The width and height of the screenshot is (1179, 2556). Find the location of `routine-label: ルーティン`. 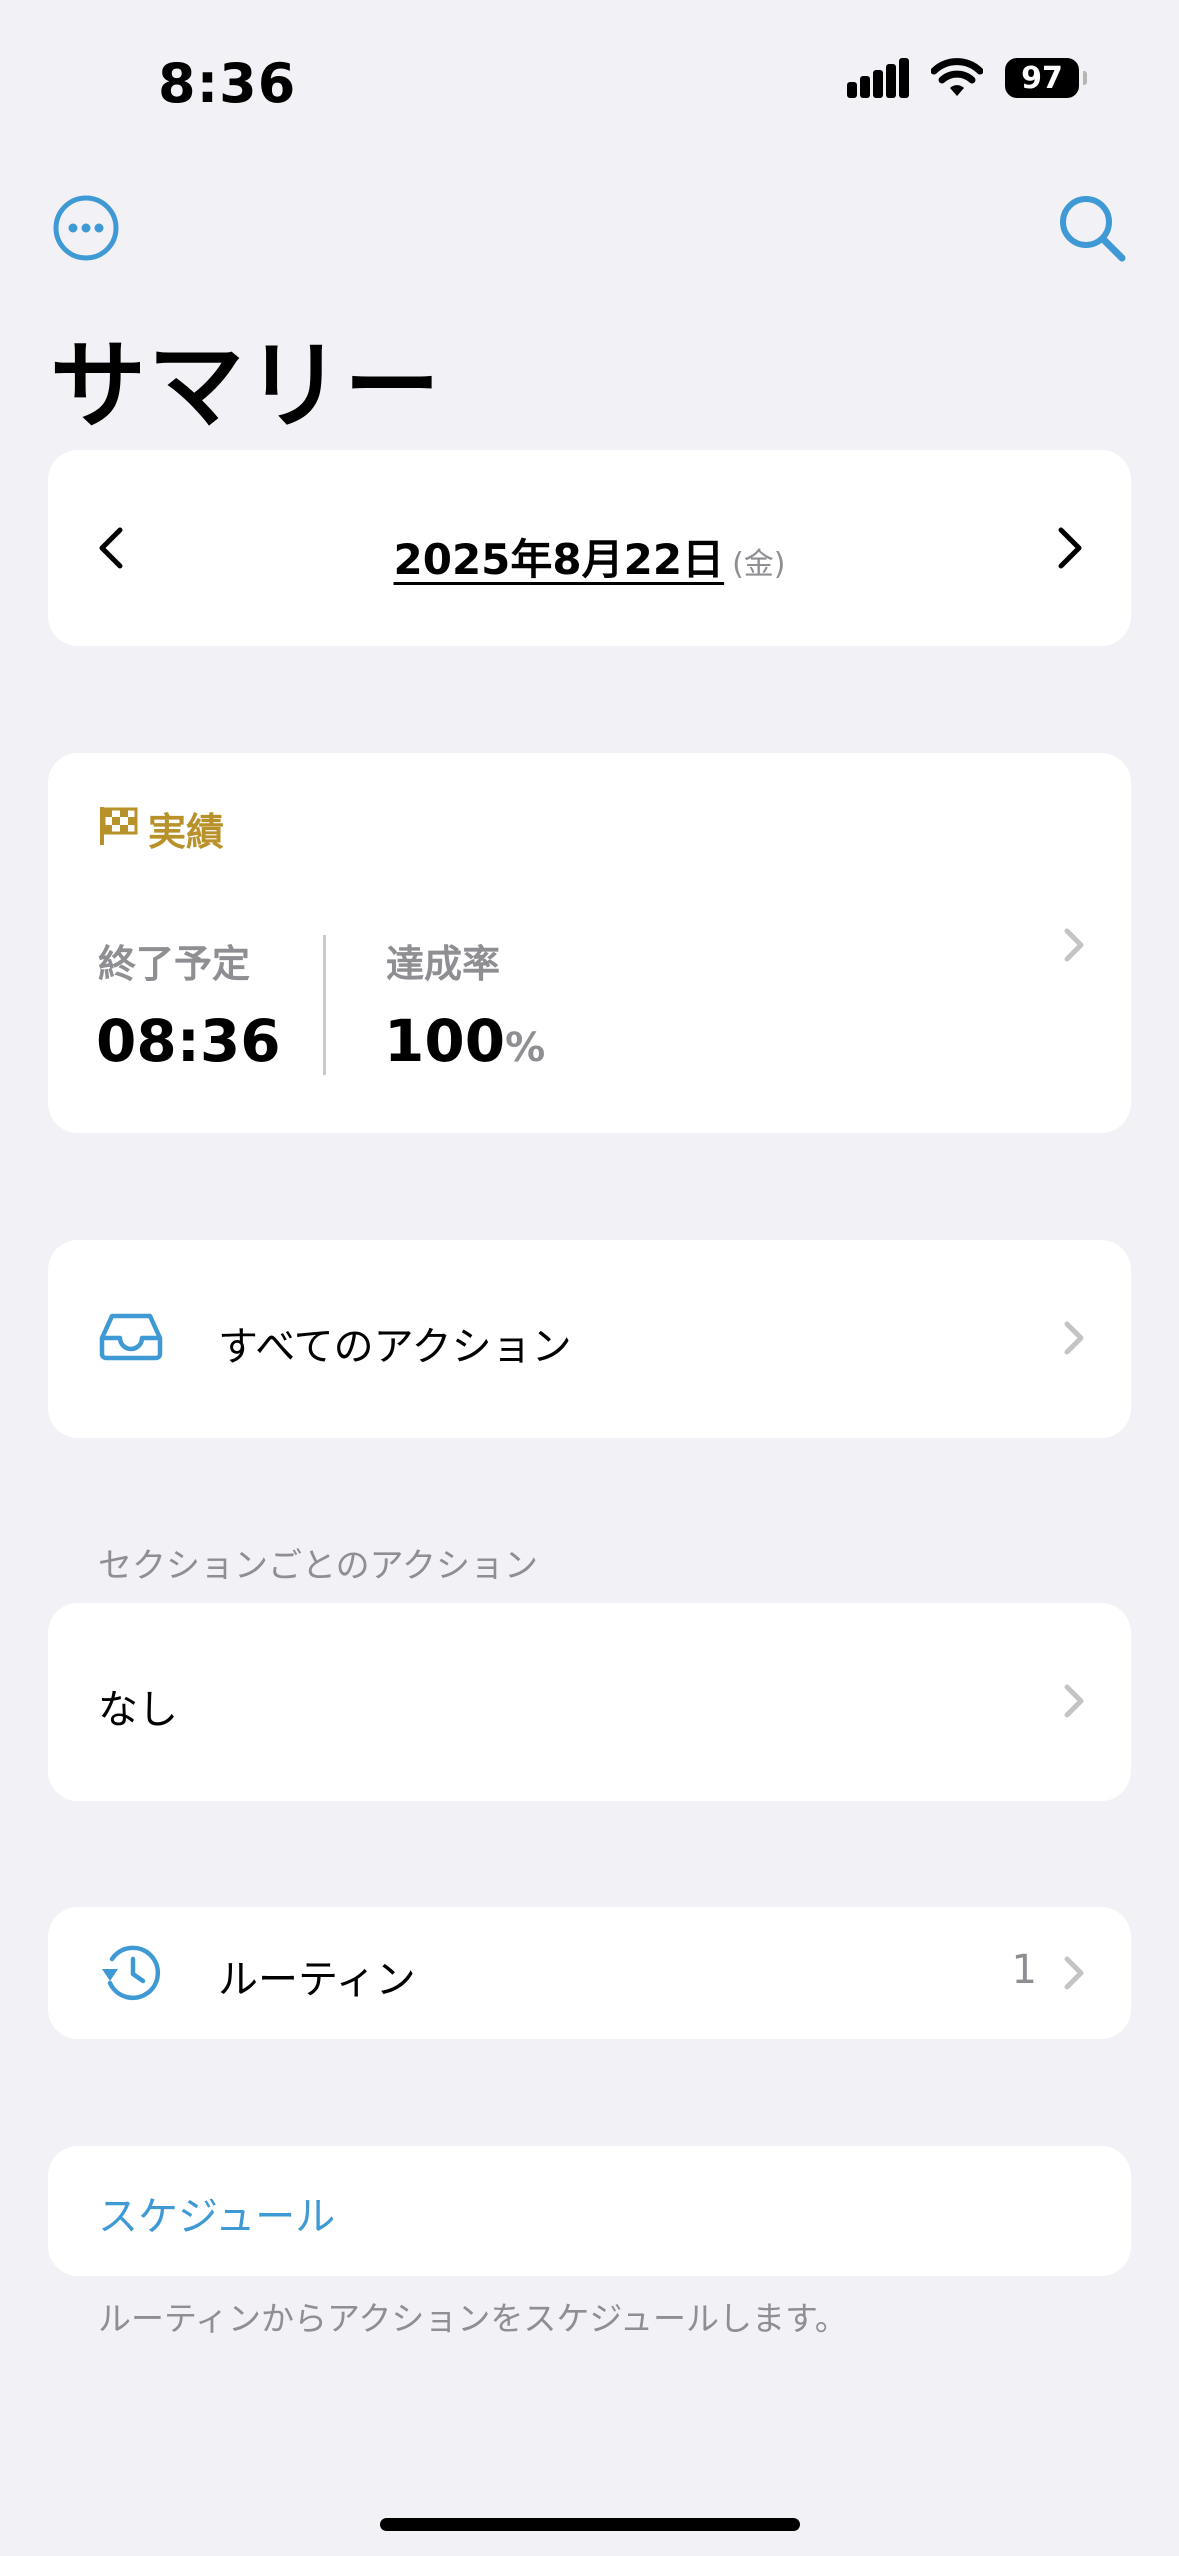

routine-label: ルーティン is located at coordinates (317, 1980).